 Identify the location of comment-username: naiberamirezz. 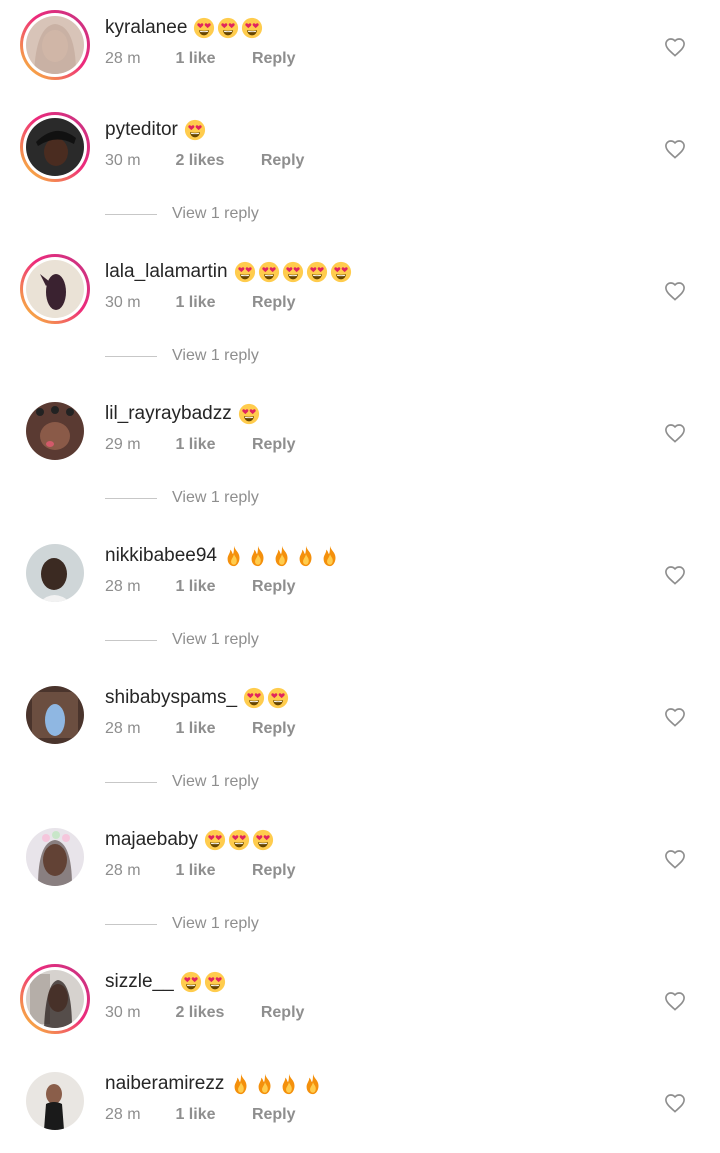
(164, 1084).